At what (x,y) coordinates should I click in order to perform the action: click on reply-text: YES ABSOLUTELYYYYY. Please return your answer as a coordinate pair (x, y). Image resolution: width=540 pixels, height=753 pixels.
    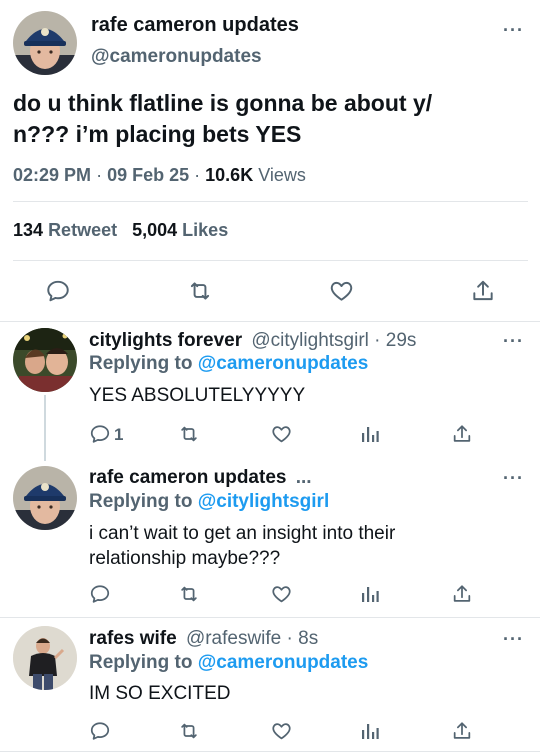
    Looking at the image, I should click on (197, 395).